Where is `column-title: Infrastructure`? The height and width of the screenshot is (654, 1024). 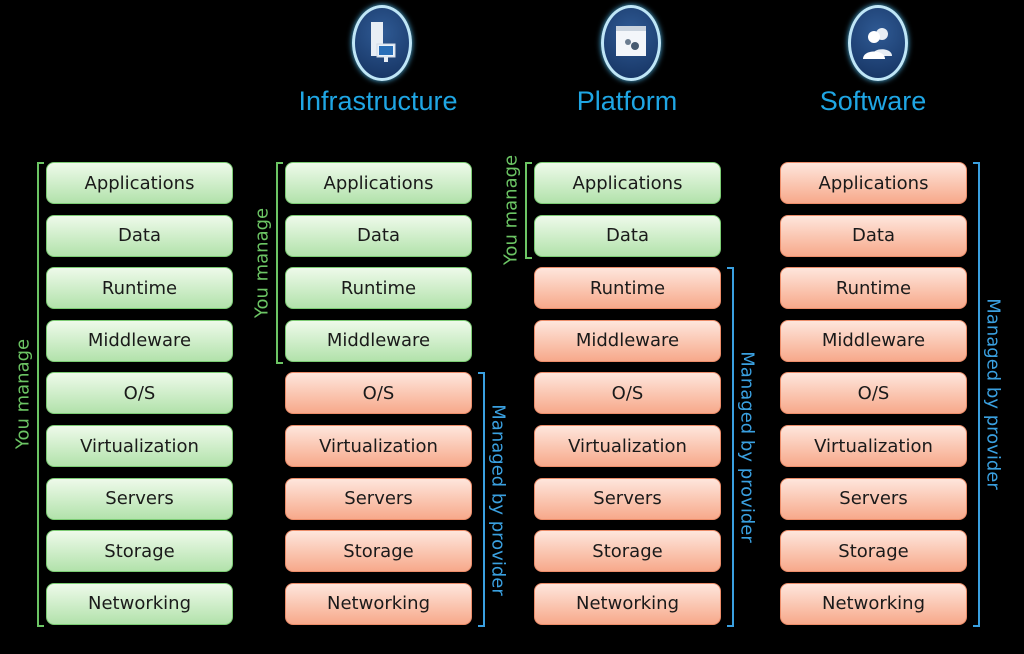 column-title: Infrastructure is located at coordinates (378, 101).